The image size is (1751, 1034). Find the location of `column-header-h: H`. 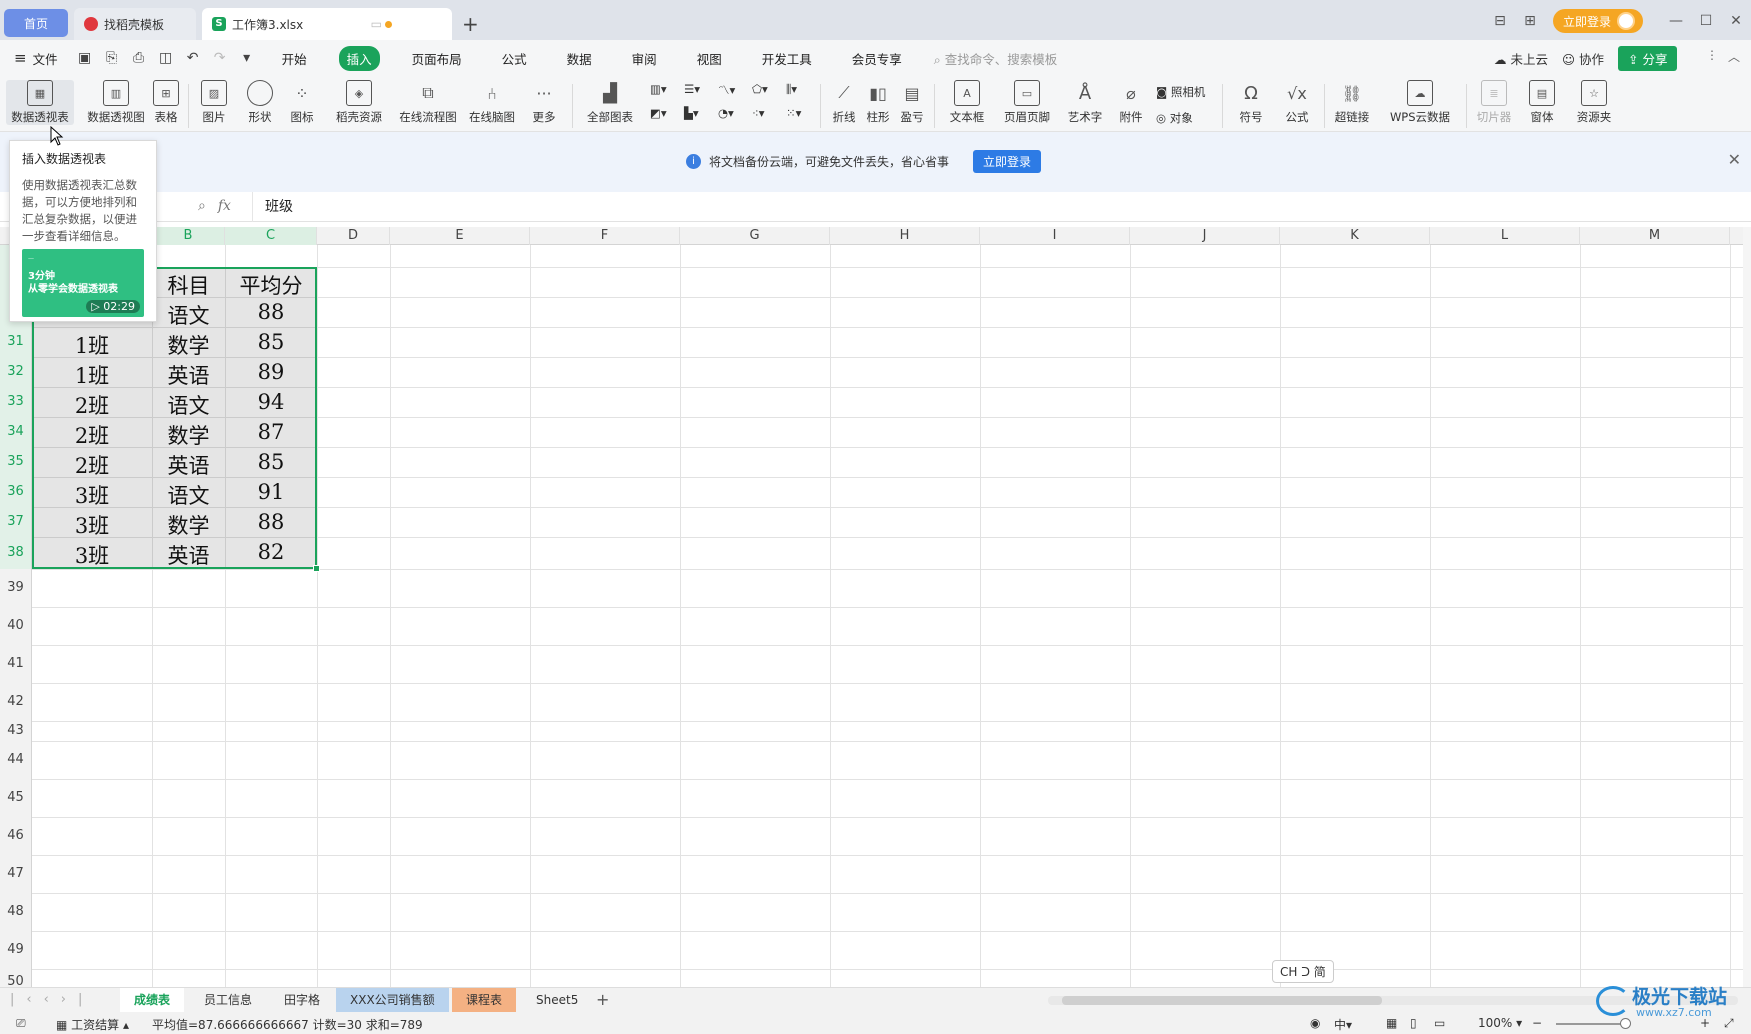

column-header-h: H is located at coordinates (905, 236).